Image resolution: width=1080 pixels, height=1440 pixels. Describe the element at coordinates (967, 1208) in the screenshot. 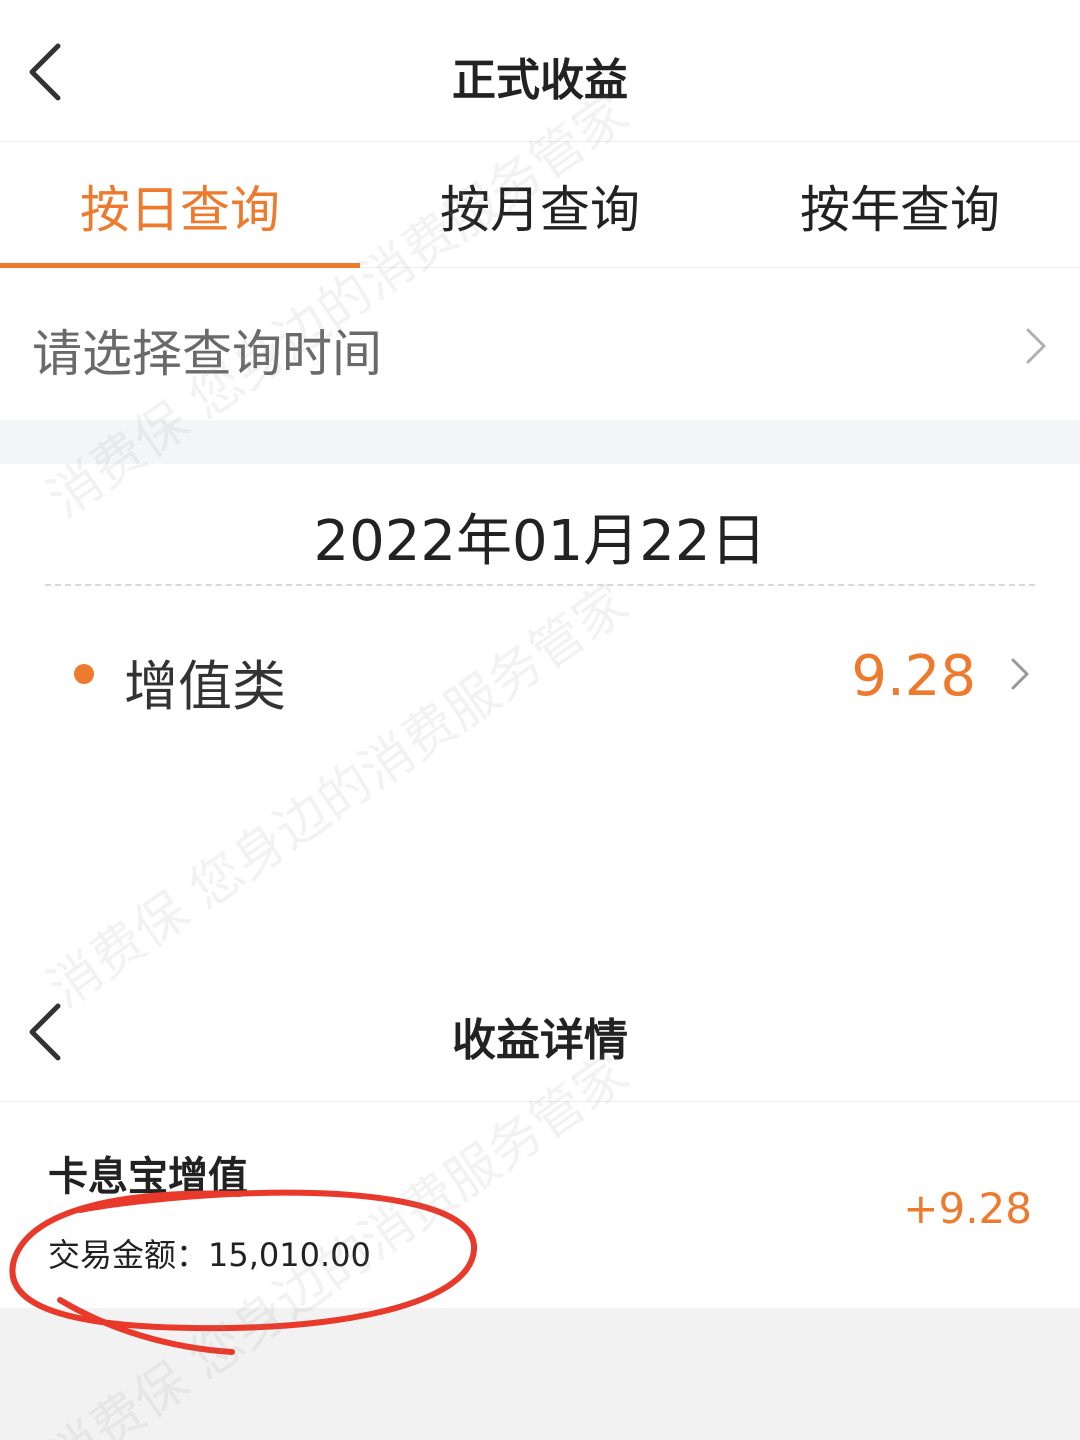

I see `detail-income-value: +9.28` at that location.